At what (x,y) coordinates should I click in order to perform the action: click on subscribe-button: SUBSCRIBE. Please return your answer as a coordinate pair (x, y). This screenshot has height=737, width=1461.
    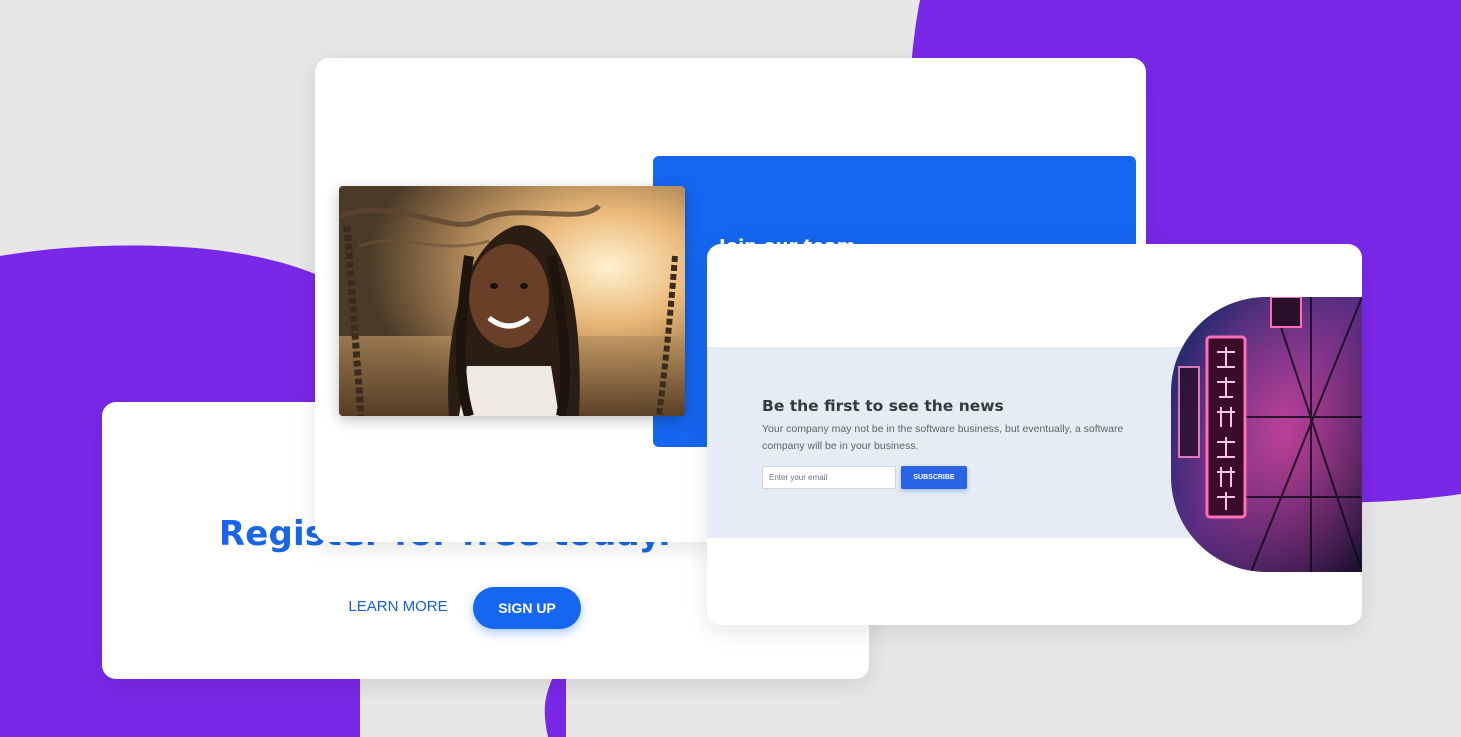
    Looking at the image, I should click on (934, 477).